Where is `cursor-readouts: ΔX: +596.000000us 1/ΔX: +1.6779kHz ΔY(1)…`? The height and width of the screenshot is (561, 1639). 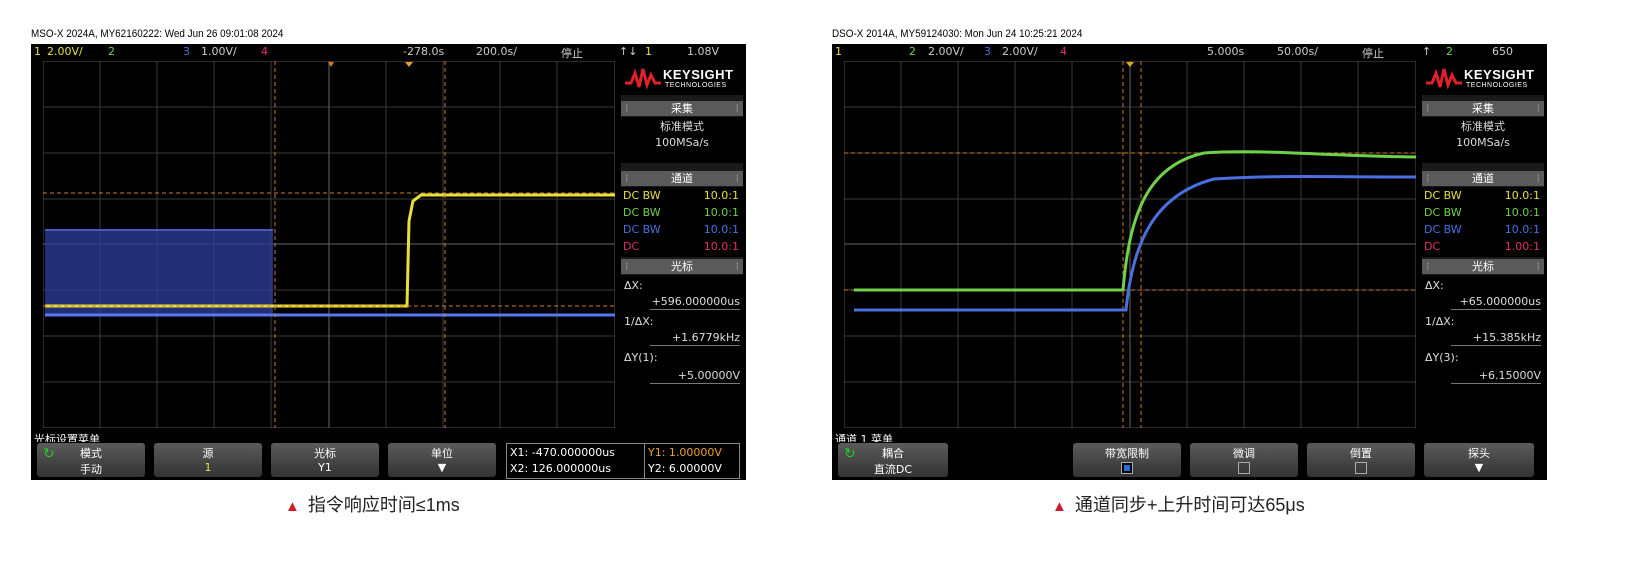
cursor-readouts: ΔX: +596.000000us 1/ΔX: +1.6779kHz ΔY(1)… is located at coordinates (682, 352).